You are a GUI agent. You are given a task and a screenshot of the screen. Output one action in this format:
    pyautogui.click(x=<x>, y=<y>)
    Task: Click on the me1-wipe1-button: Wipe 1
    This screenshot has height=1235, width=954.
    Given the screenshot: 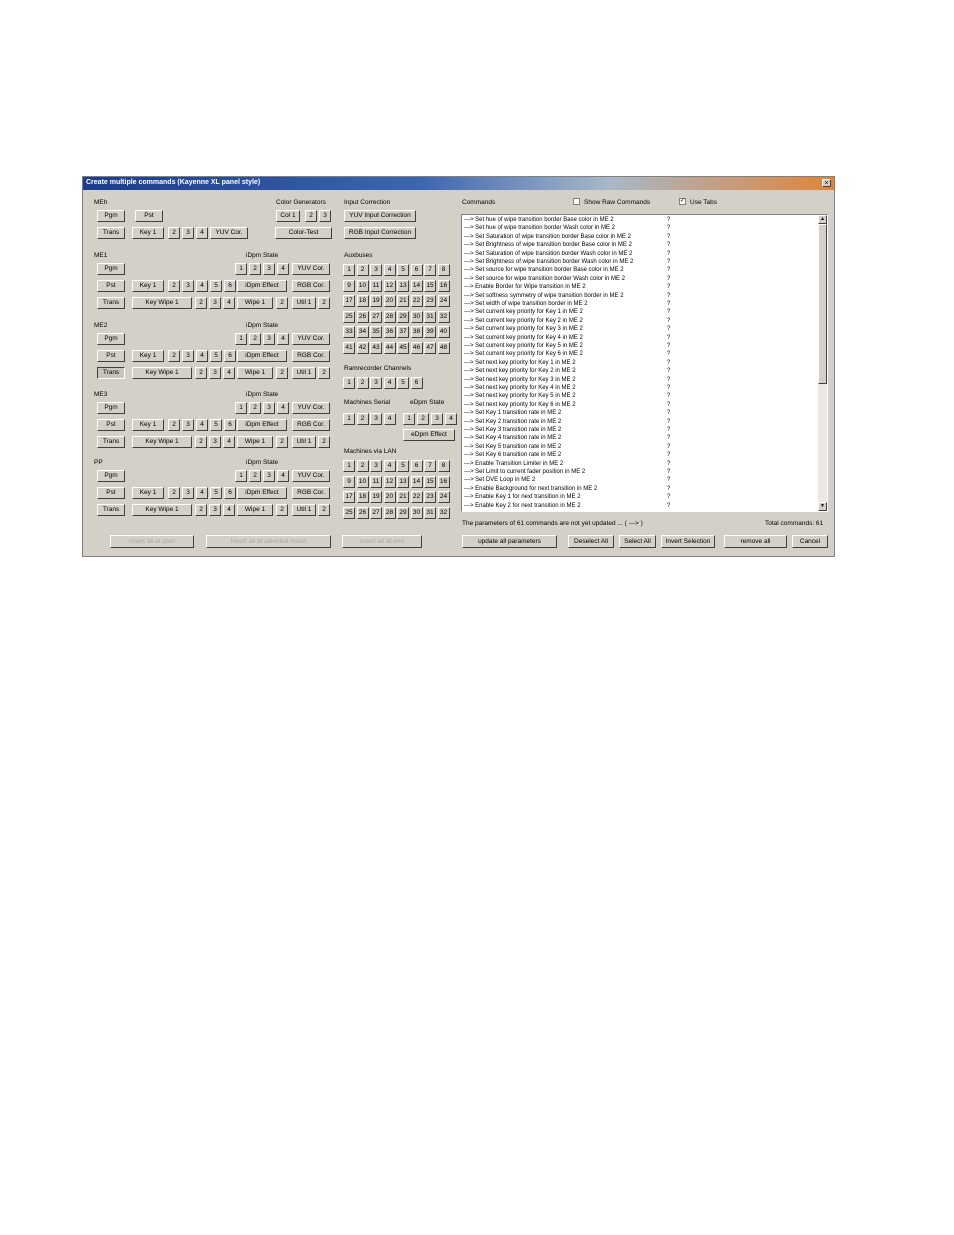 What is the action you would take?
    pyautogui.click(x=255, y=303)
    